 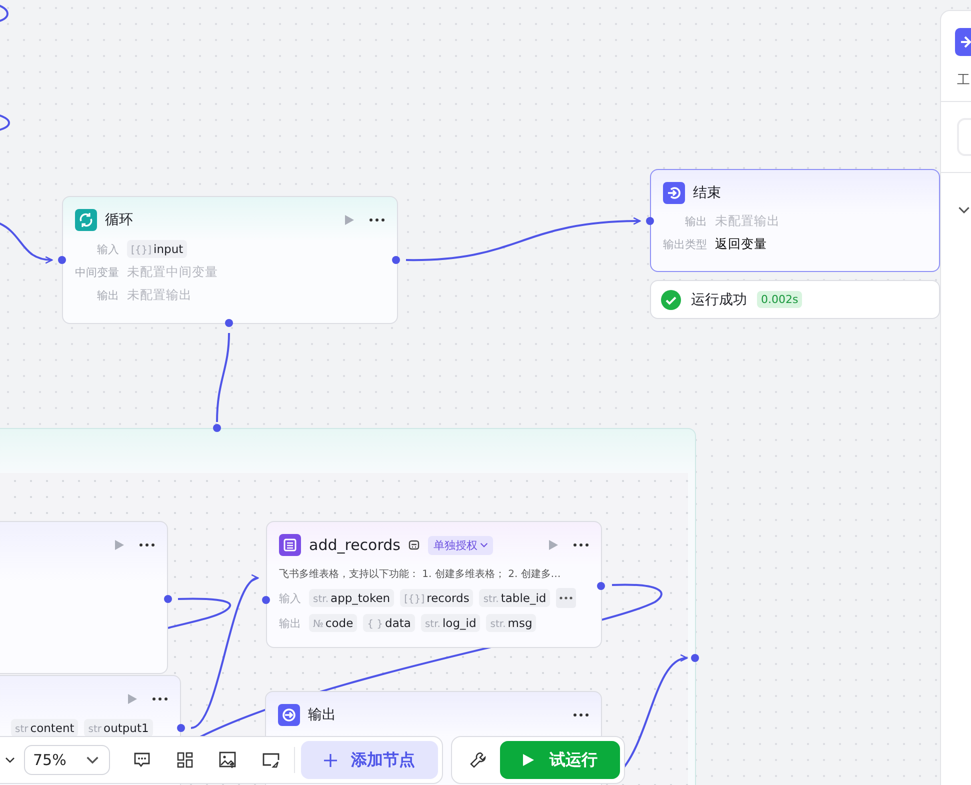 What do you see at coordinates (450, 623) in the screenshot?
I see `variable-tag: str. log_id` at bounding box center [450, 623].